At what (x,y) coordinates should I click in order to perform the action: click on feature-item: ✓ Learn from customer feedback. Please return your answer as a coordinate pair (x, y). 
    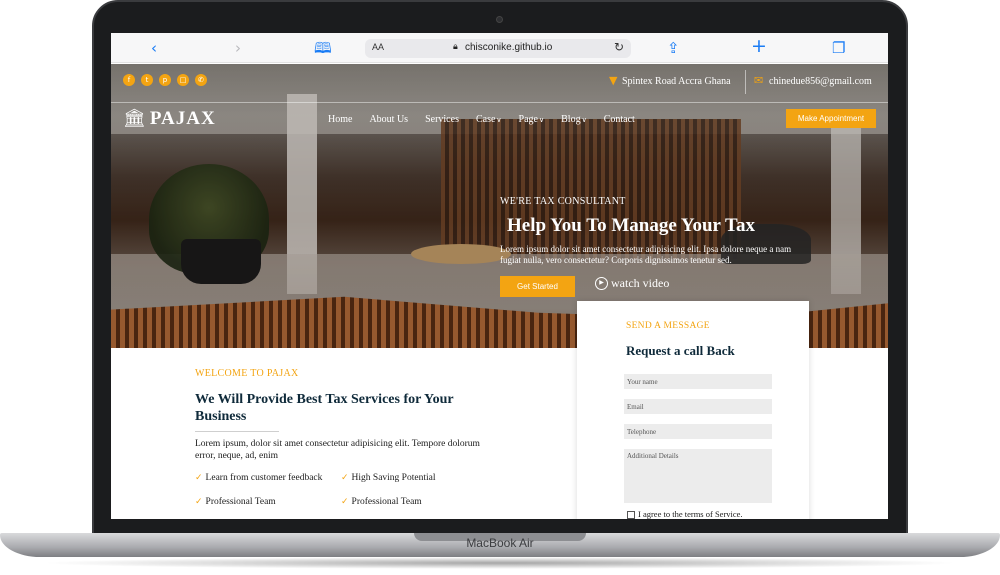
    Looking at the image, I should click on (258, 478).